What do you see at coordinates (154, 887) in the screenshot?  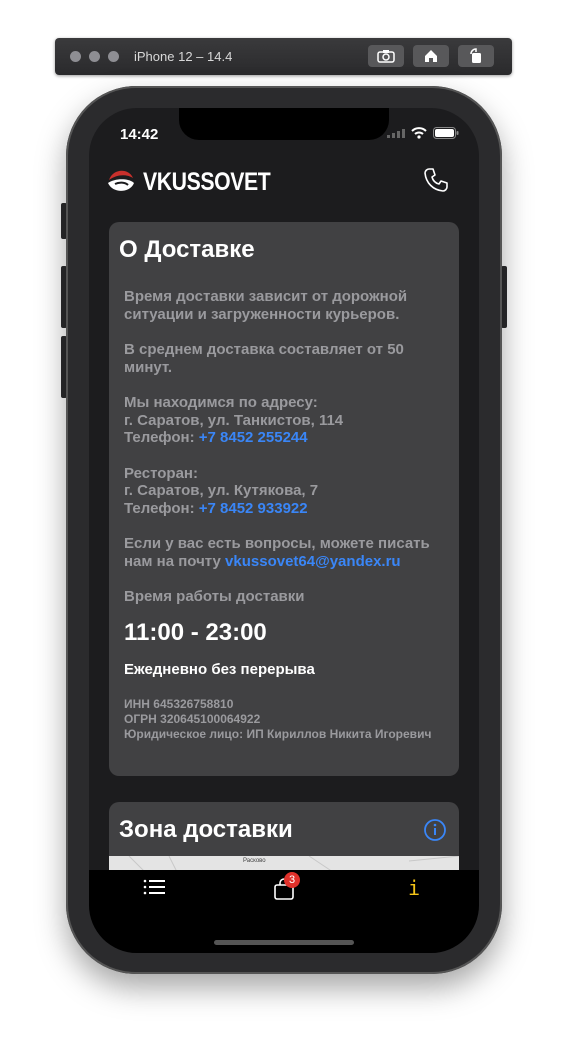 I see `list-icon` at bounding box center [154, 887].